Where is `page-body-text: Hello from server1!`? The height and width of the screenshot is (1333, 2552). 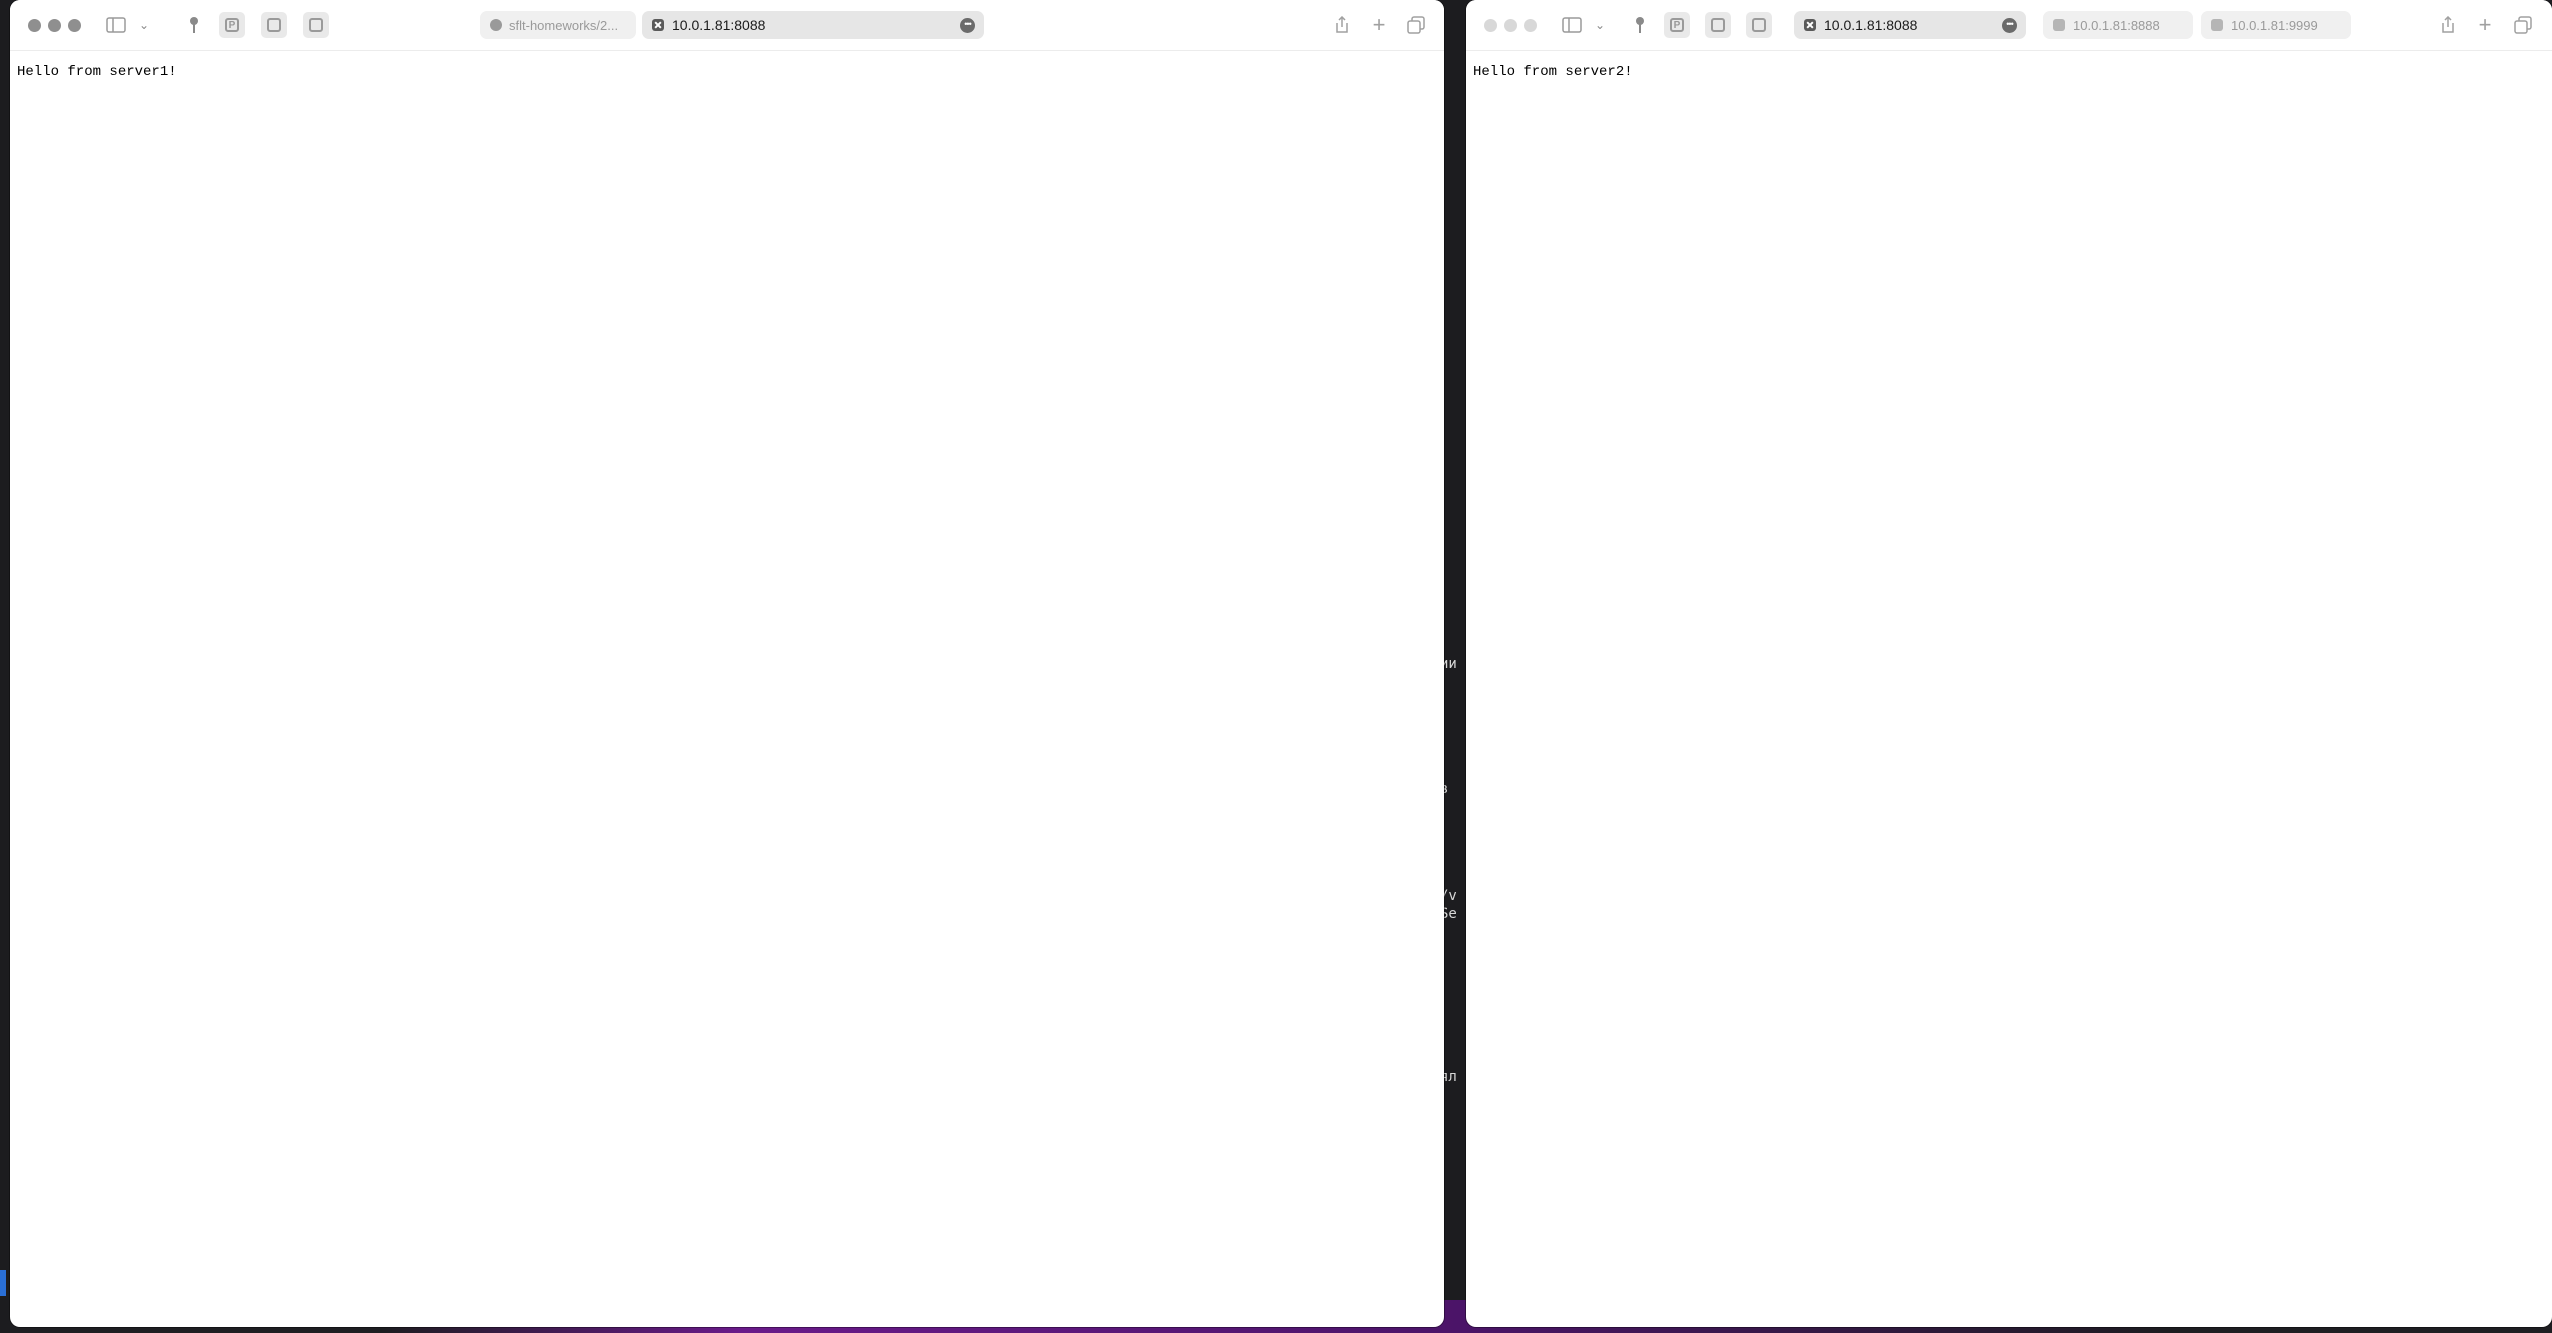 page-body-text: Hello from server1! is located at coordinates (97, 72).